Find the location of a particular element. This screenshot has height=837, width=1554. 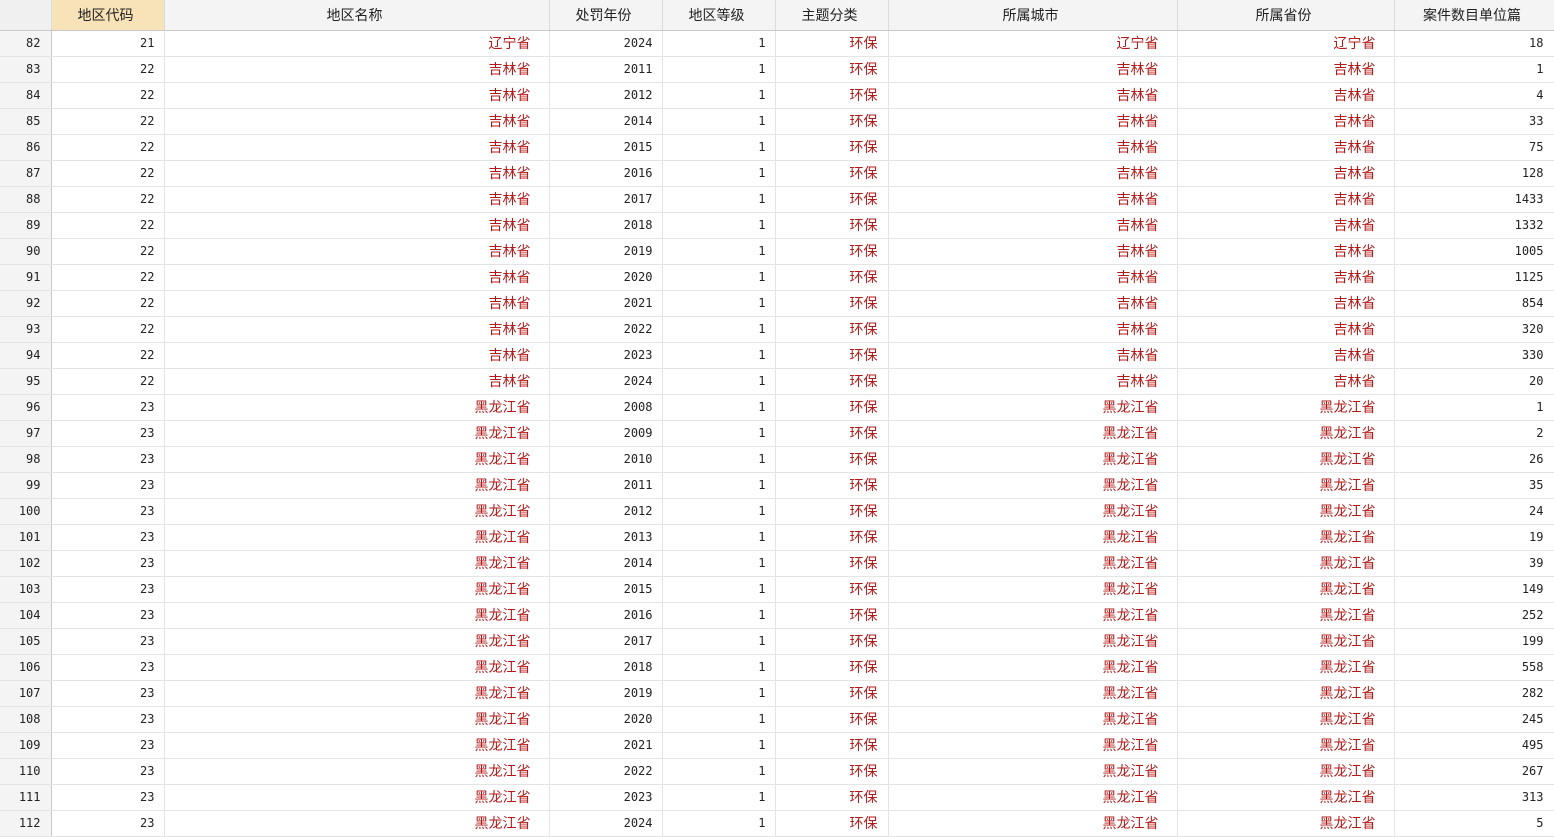

cell-case-count: 282 is located at coordinates (1474, 693).